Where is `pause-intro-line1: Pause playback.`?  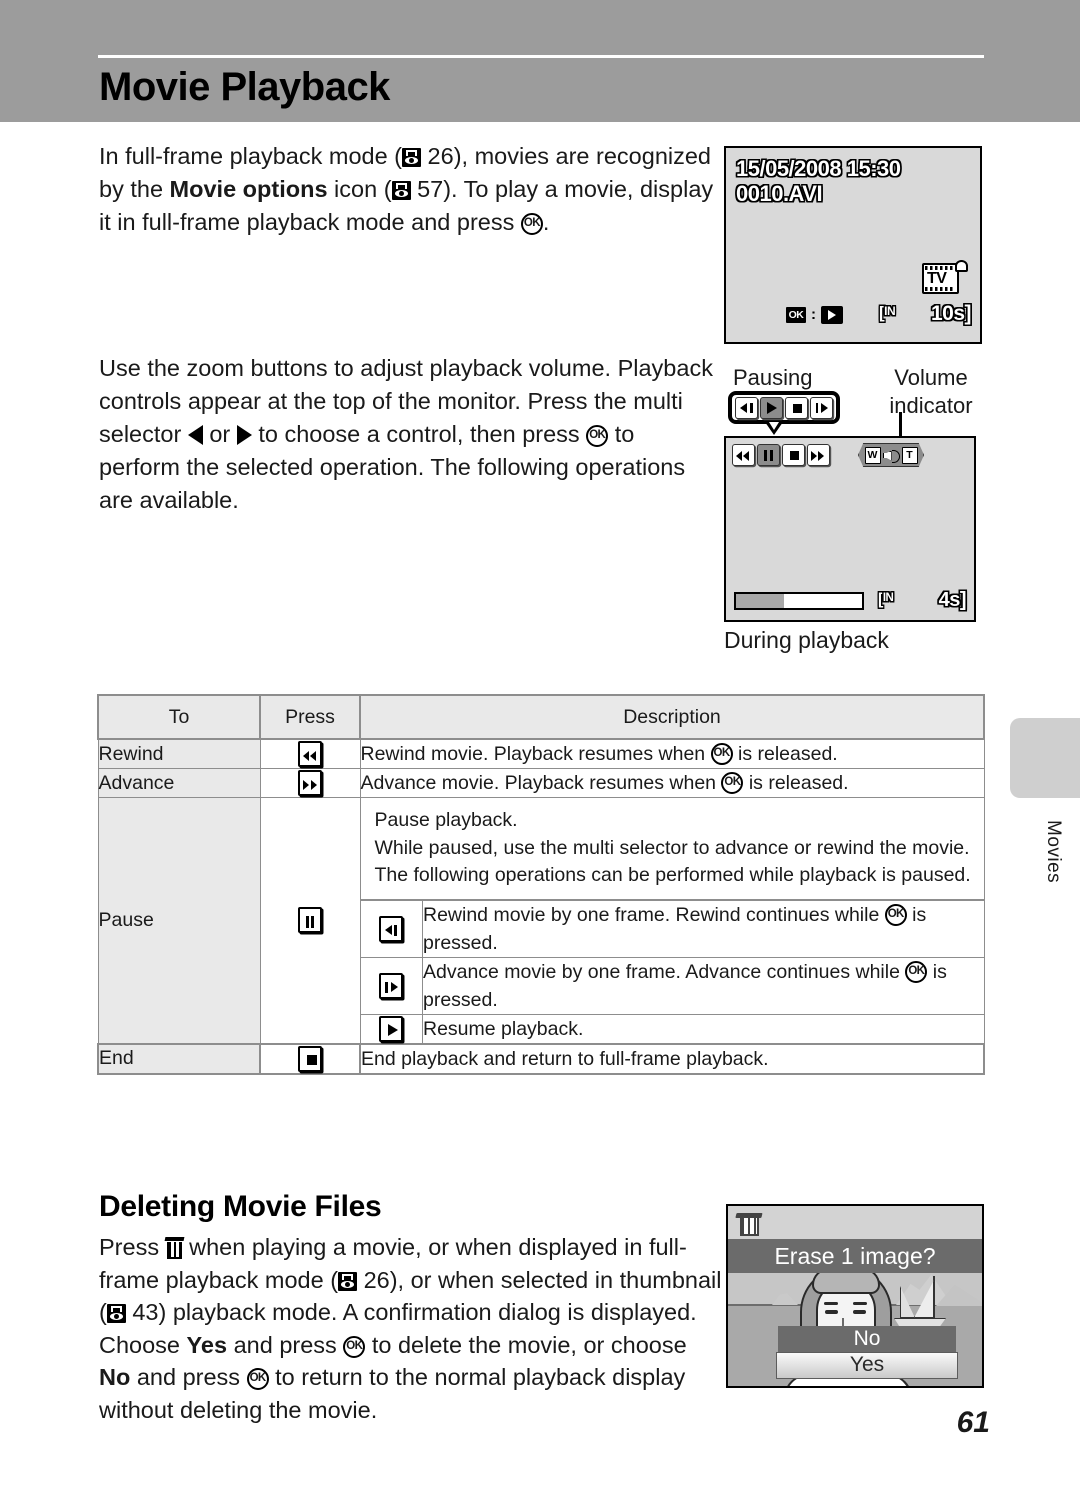 pause-intro-line1: Pause playback. is located at coordinates (446, 820).